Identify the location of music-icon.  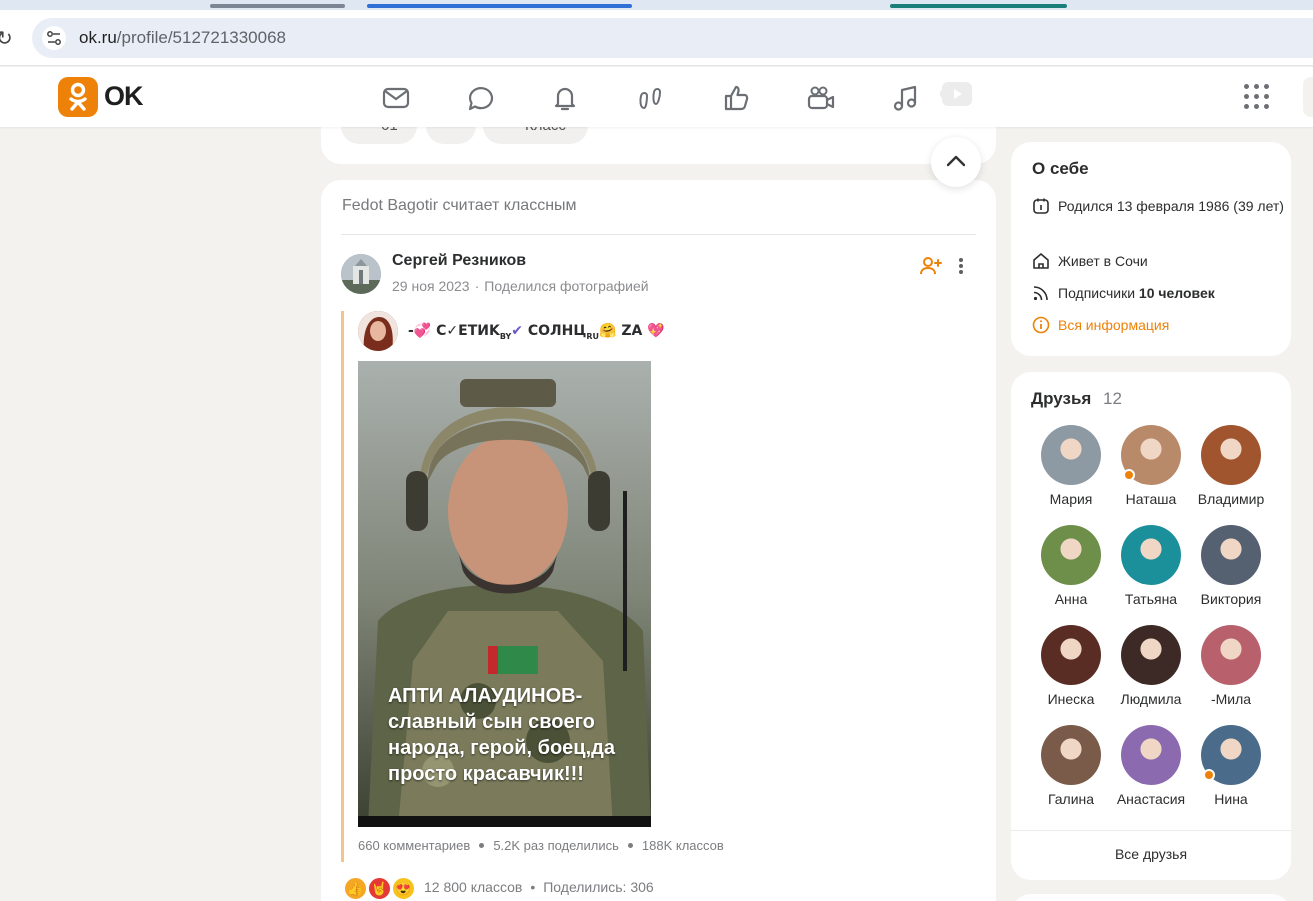
(906, 98).